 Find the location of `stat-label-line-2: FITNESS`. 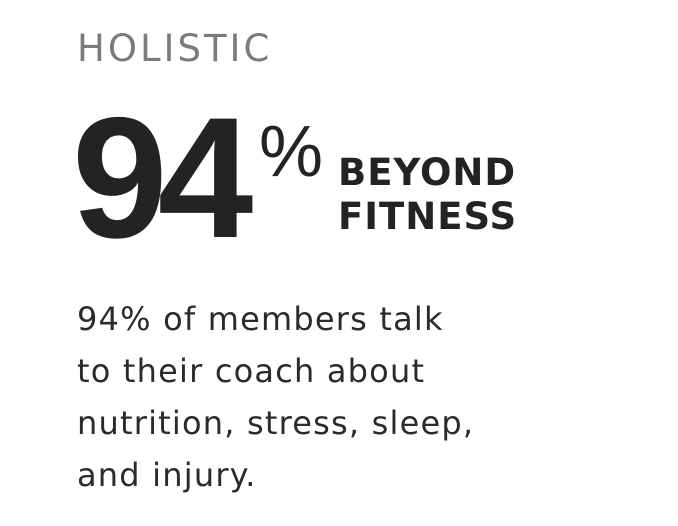

stat-label-line-2: FITNESS is located at coordinates (428, 216).